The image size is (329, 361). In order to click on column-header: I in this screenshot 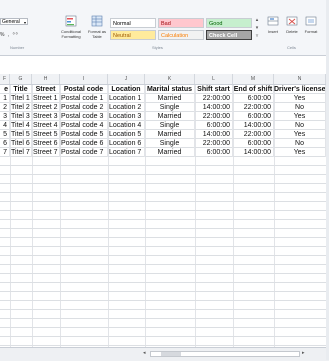, I will do `click(84, 79)`.